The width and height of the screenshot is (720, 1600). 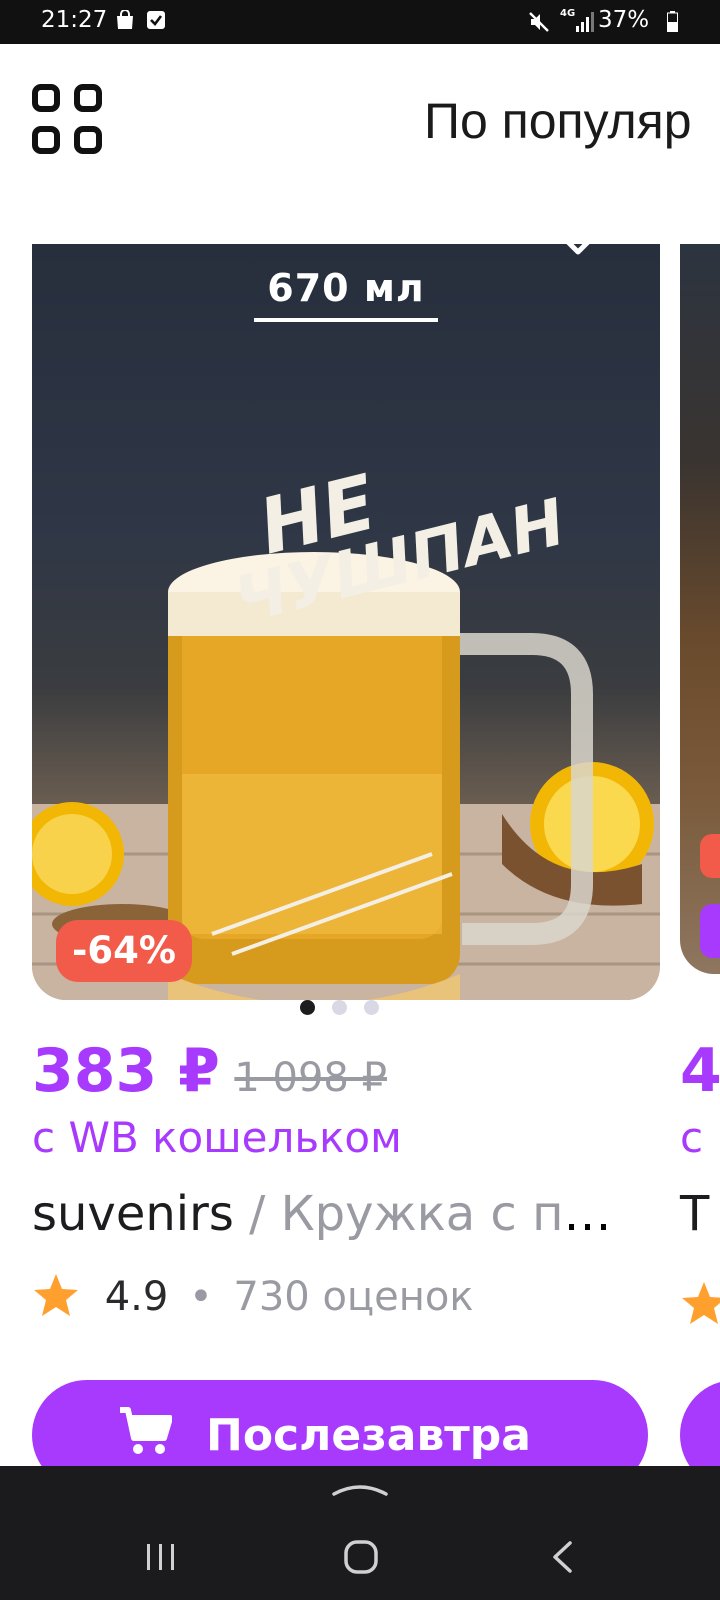 I want to click on add-to-cart-button: Послезавтра, so click(x=340, y=1423).